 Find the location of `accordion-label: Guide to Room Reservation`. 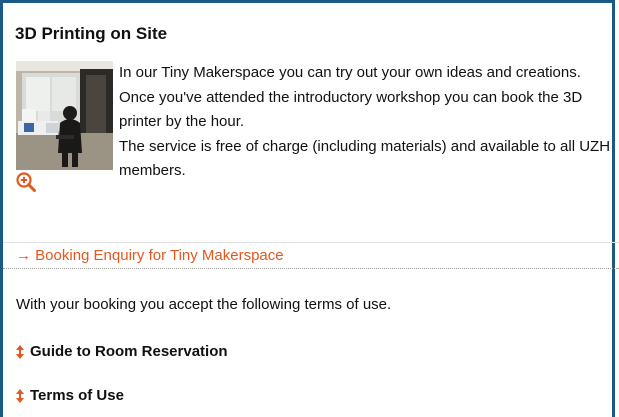

accordion-label: Guide to Room Reservation is located at coordinates (129, 351).